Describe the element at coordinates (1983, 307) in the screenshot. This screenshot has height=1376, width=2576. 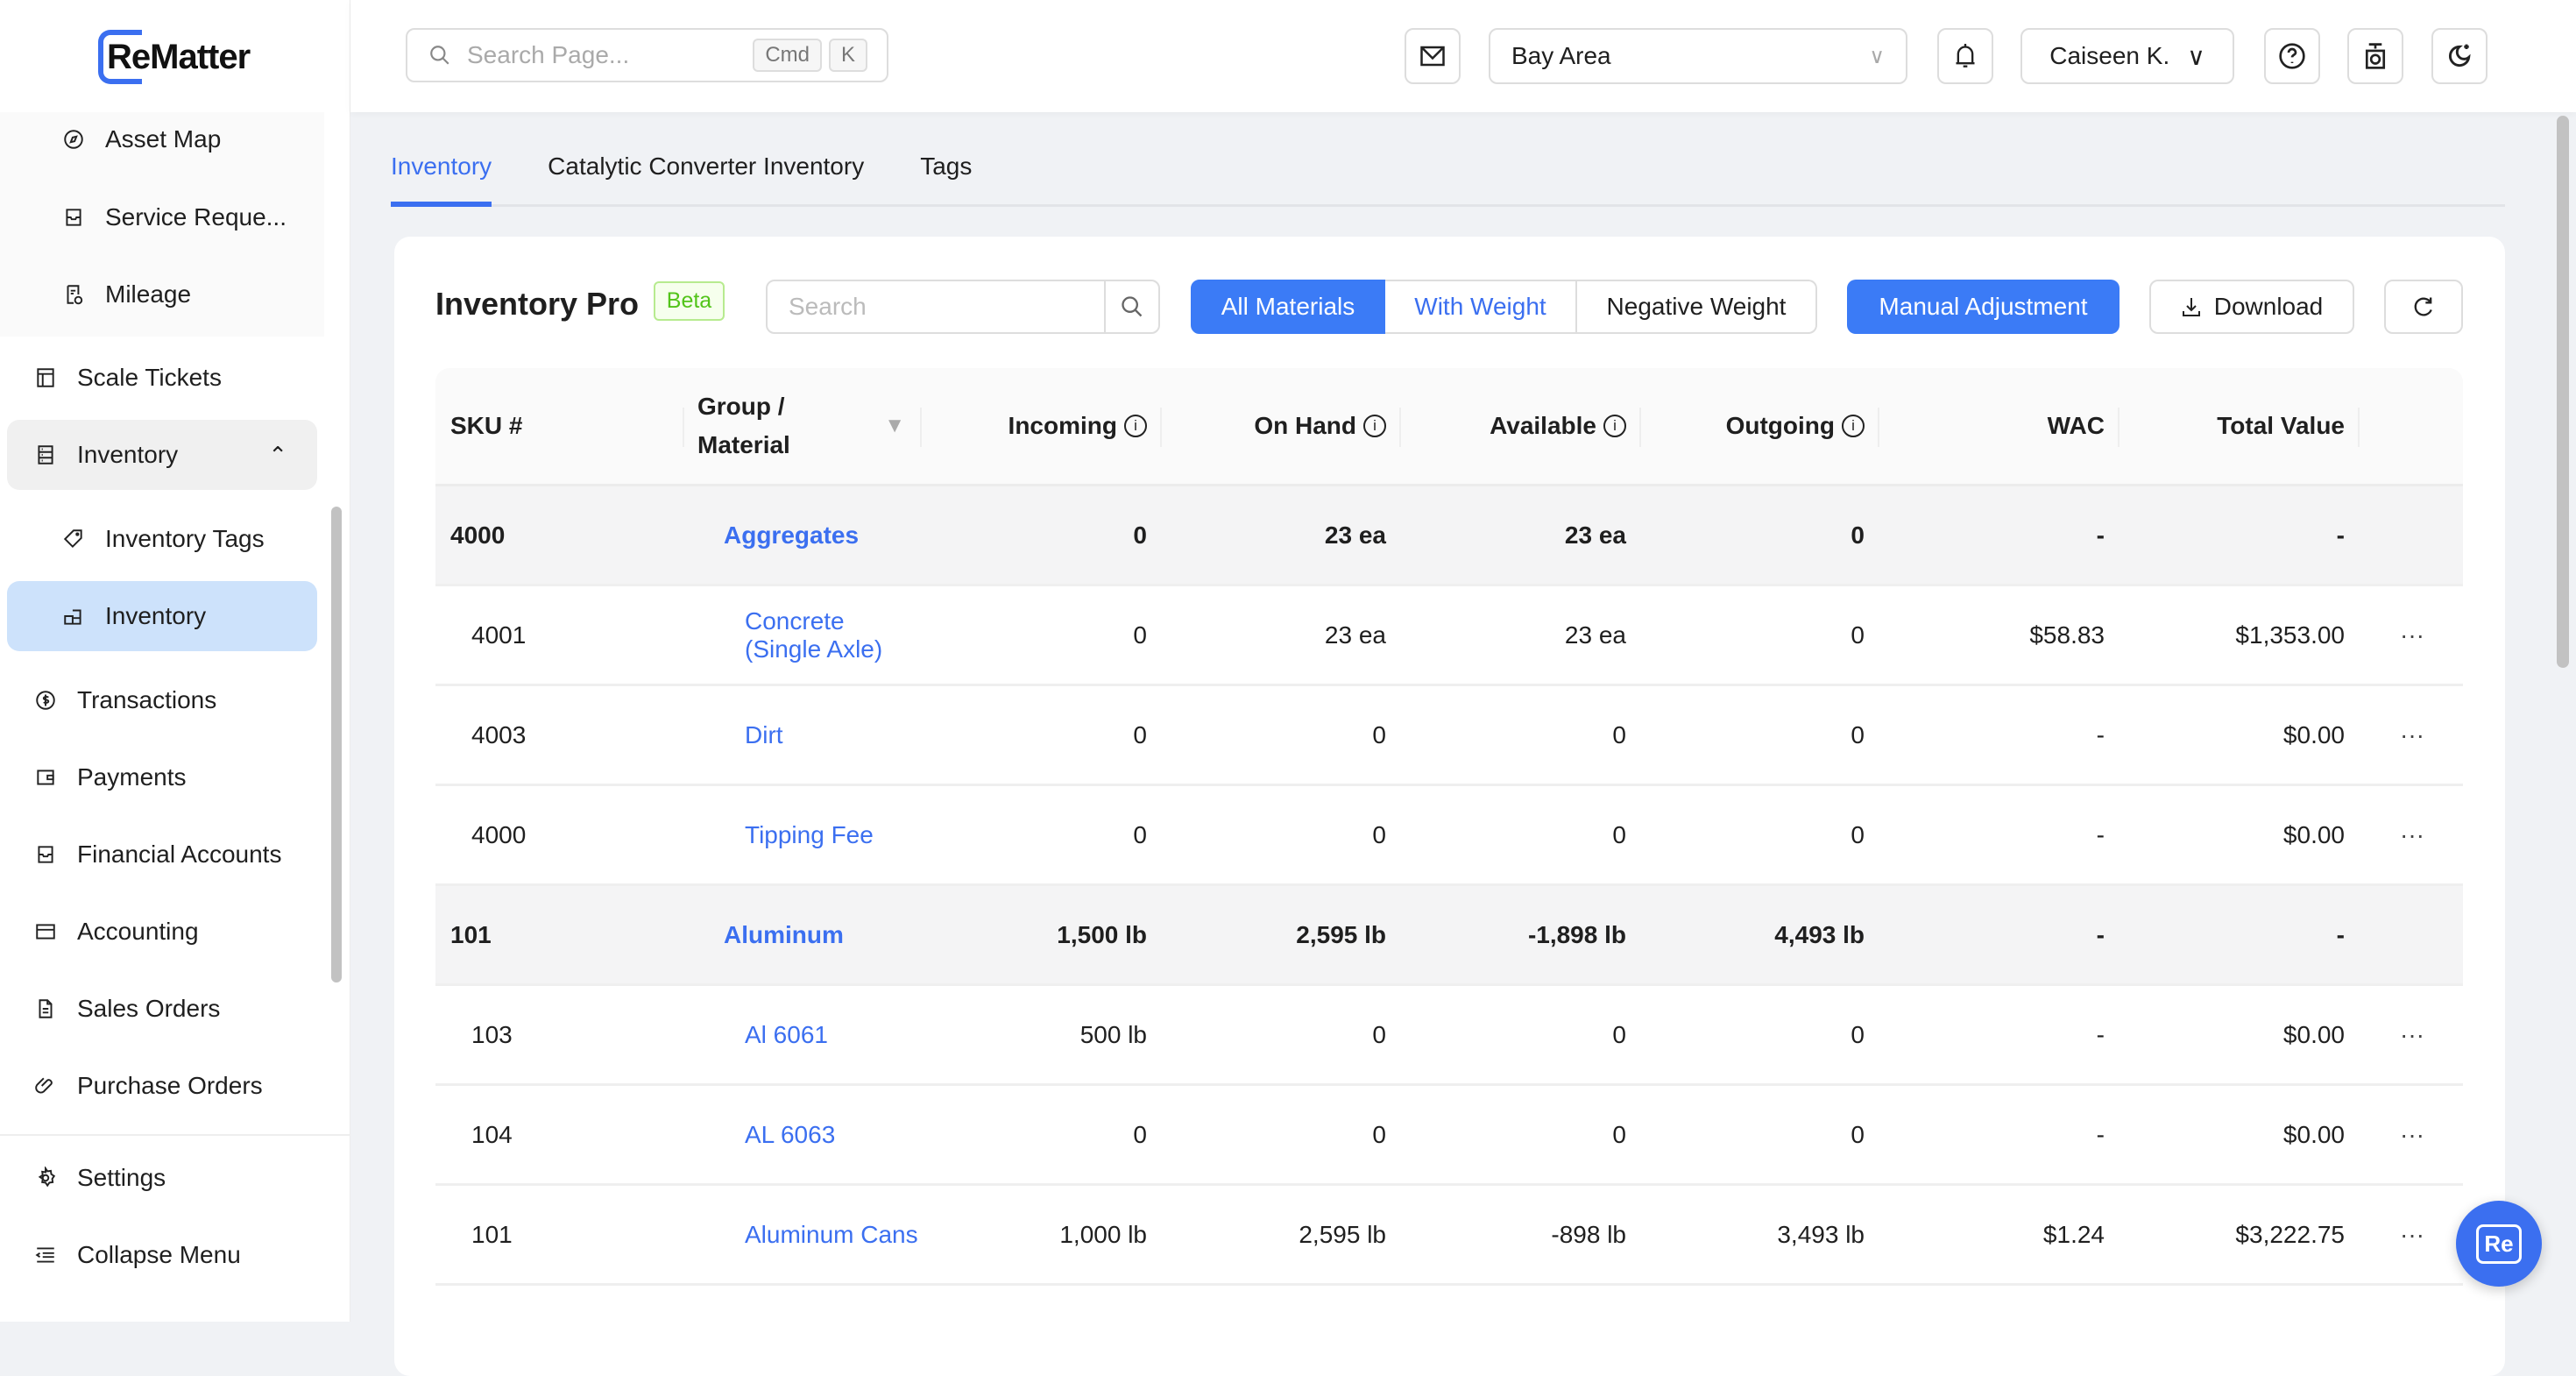
I see `manual-adjustment-button: Manual Adjustment` at that location.